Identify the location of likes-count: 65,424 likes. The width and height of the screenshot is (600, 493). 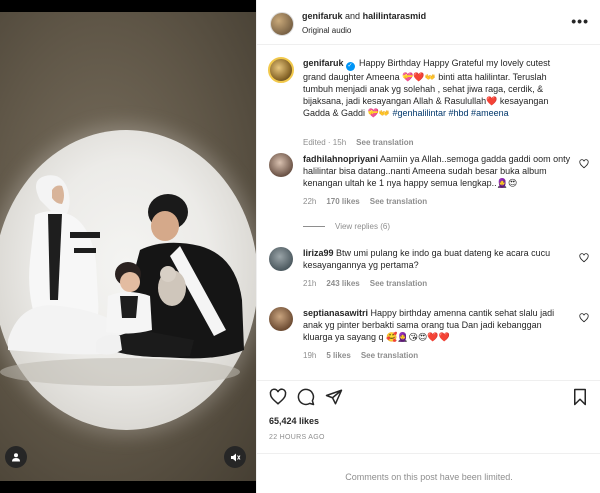
(294, 421).